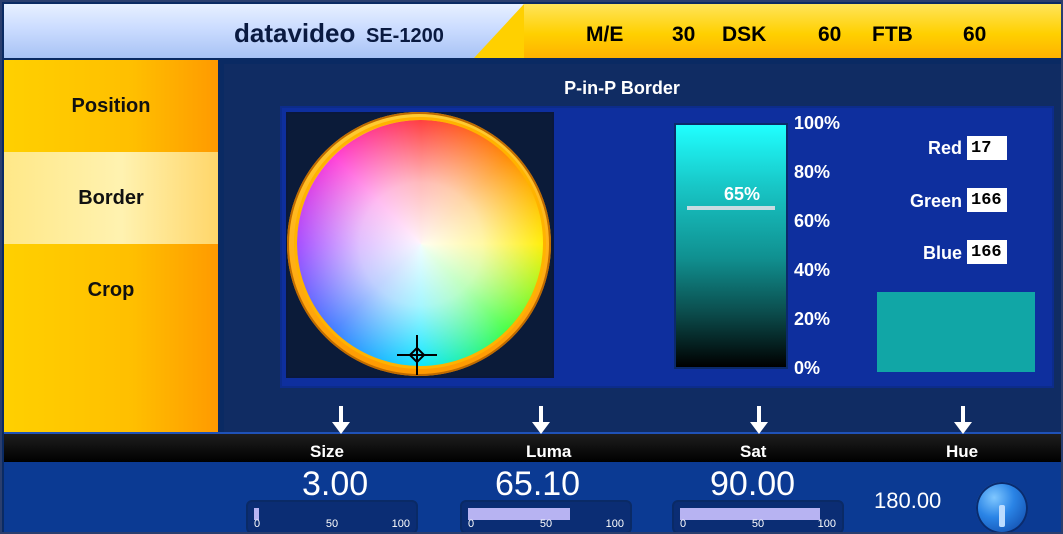 This screenshot has width=1063, height=534. Describe the element at coordinates (731, 208) in the screenshot. I see `luma-level-marker` at that location.